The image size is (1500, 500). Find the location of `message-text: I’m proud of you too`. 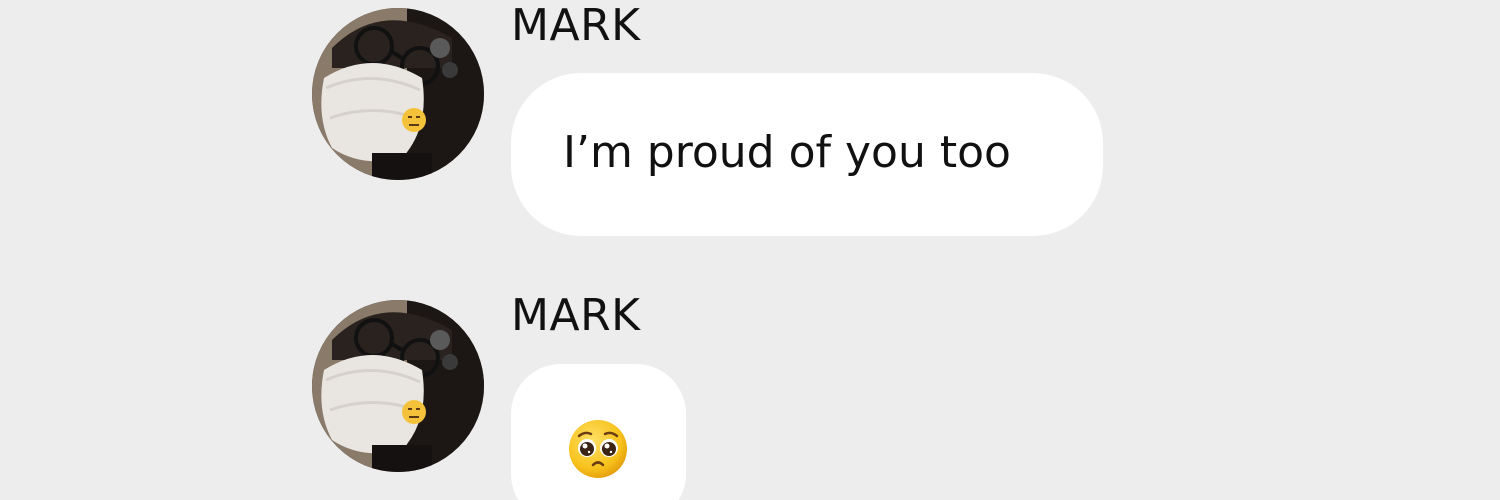

message-text: I’m proud of you too is located at coordinates (787, 152).